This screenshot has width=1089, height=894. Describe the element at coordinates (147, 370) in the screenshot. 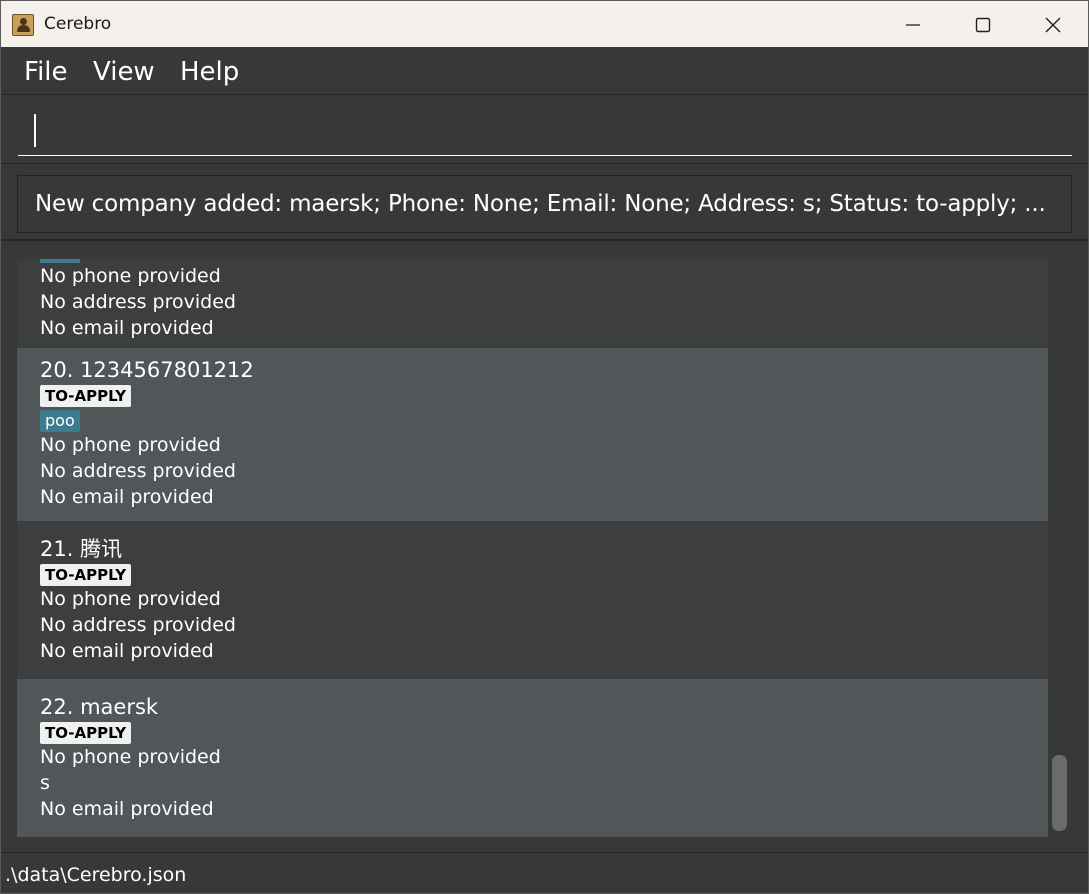

I see `company-name: 20. 1234567801212` at that location.